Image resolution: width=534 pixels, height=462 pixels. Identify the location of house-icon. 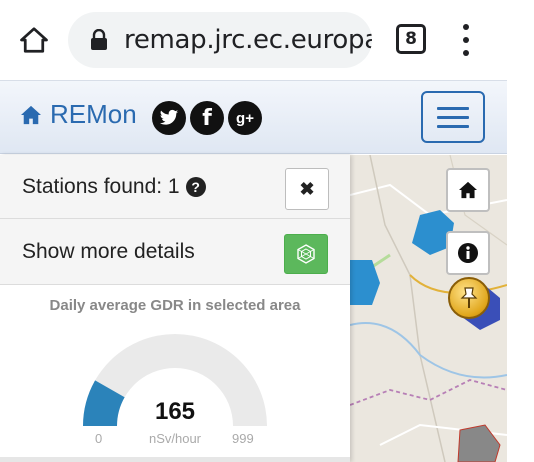
(31, 115).